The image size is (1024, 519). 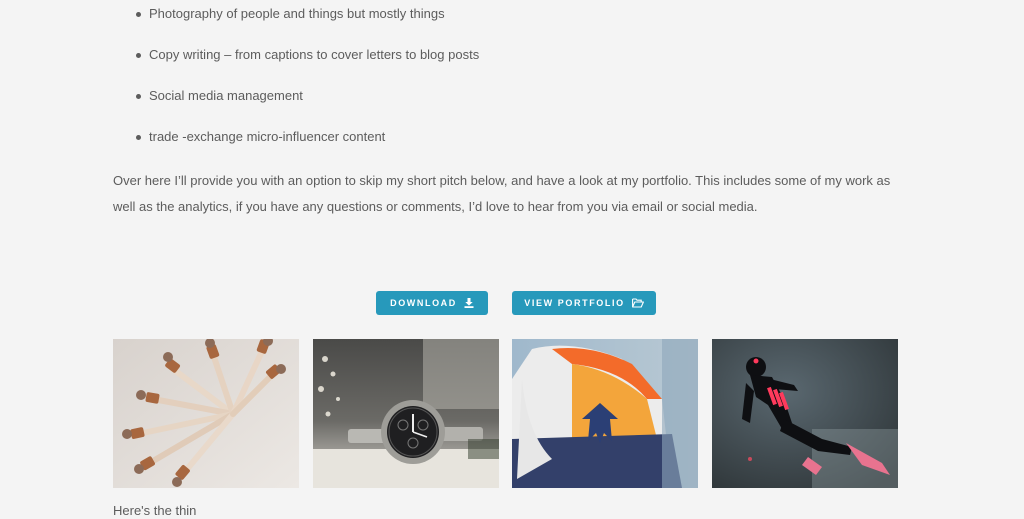 I want to click on gallery-image-watch, so click(x=406, y=413).